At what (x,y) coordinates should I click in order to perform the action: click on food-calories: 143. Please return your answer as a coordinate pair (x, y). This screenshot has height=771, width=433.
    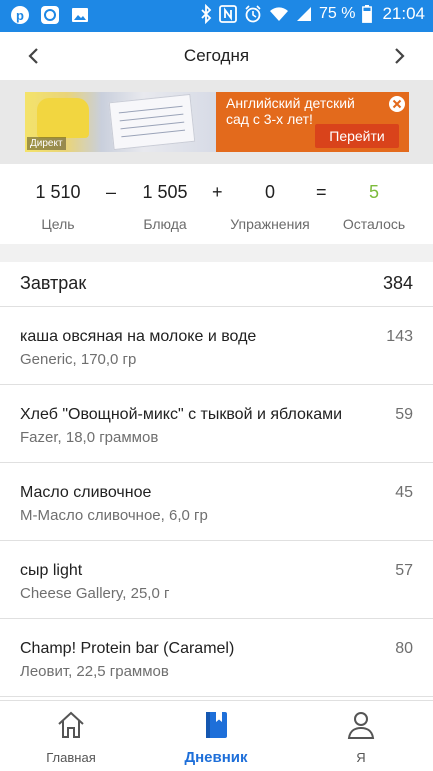
    Looking at the image, I should click on (399, 336).